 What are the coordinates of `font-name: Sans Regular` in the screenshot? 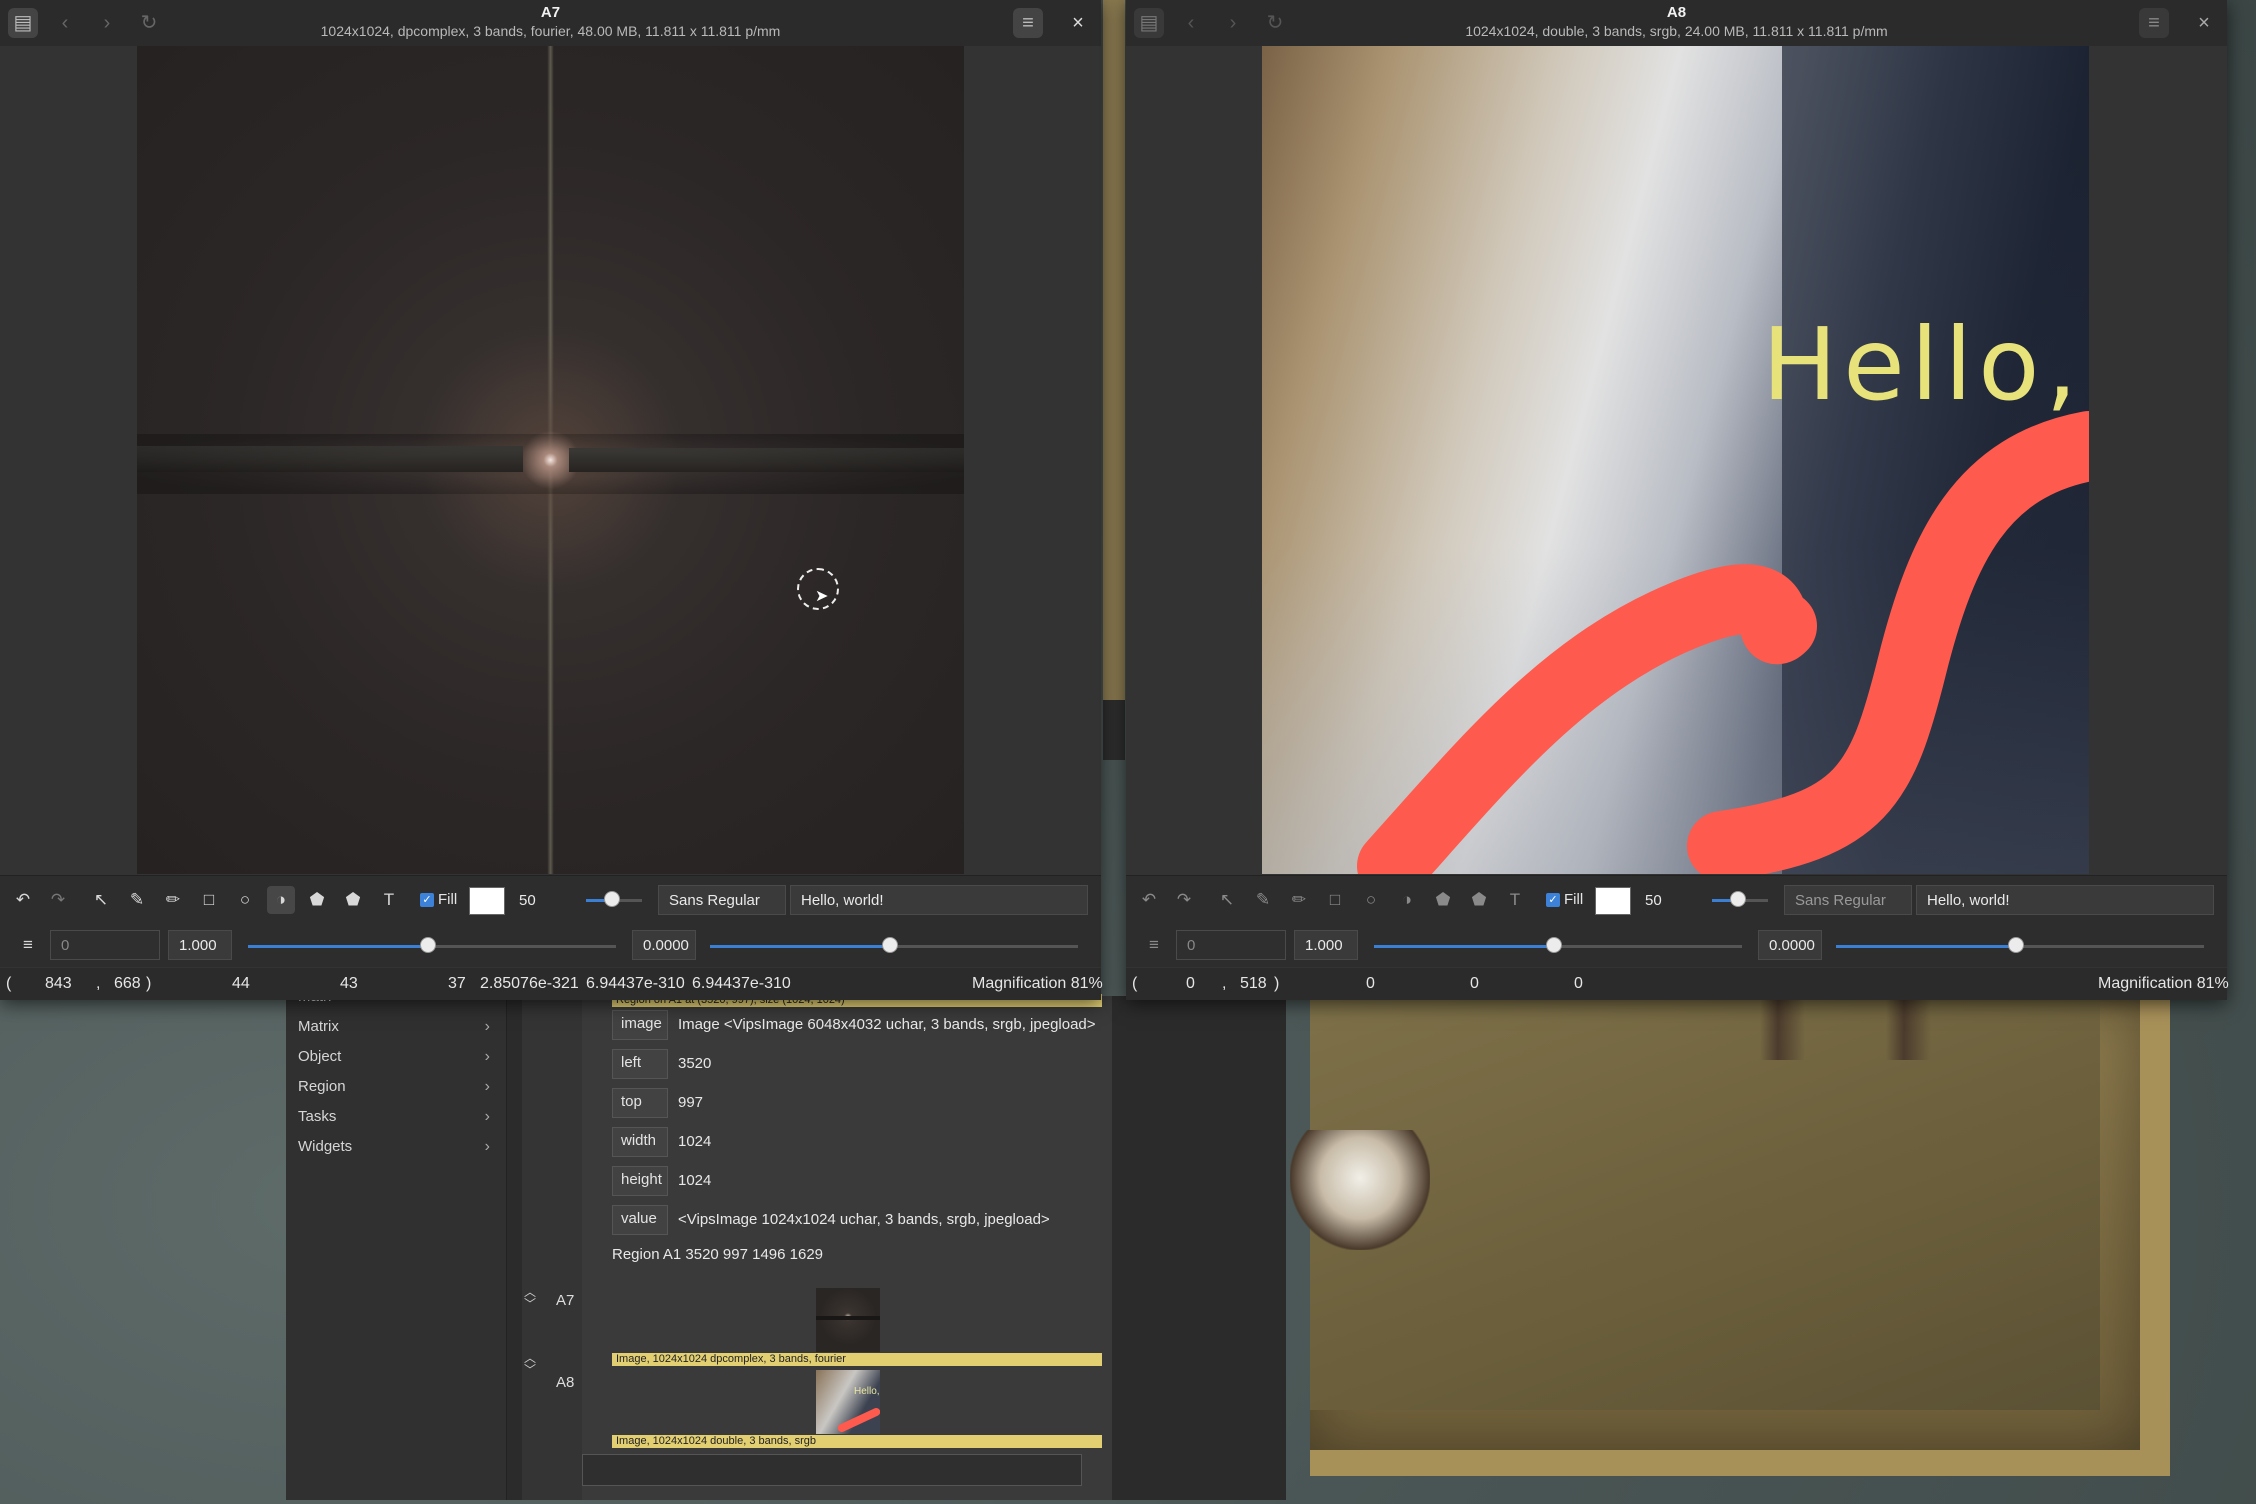 It's located at (1840, 900).